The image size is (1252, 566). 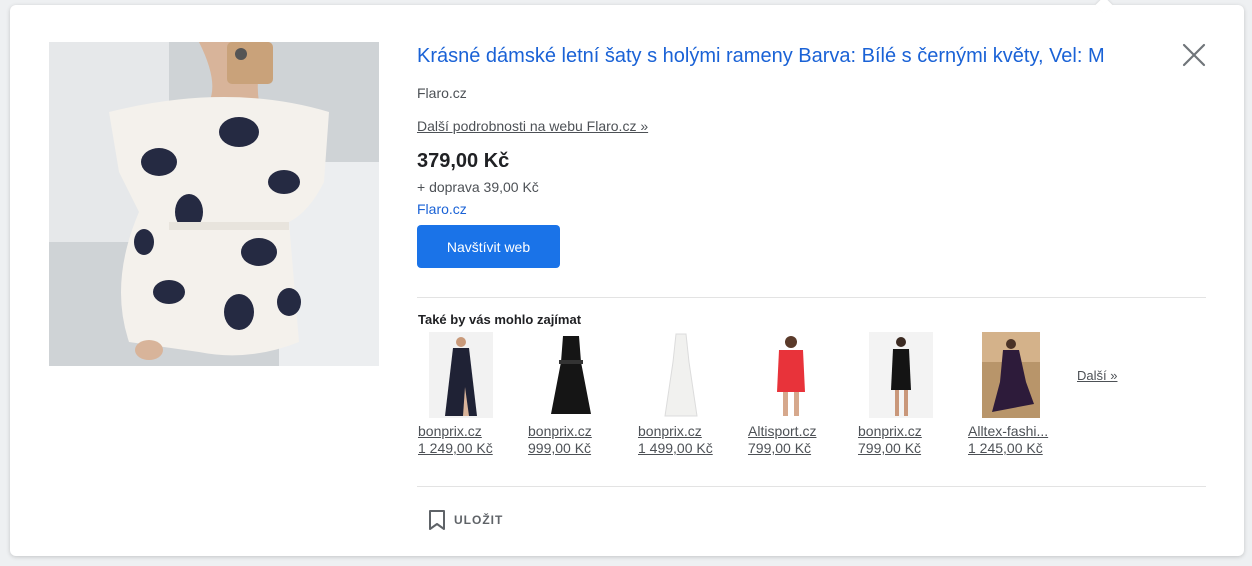 What do you see at coordinates (437, 520) in the screenshot?
I see `bookmark-icon` at bounding box center [437, 520].